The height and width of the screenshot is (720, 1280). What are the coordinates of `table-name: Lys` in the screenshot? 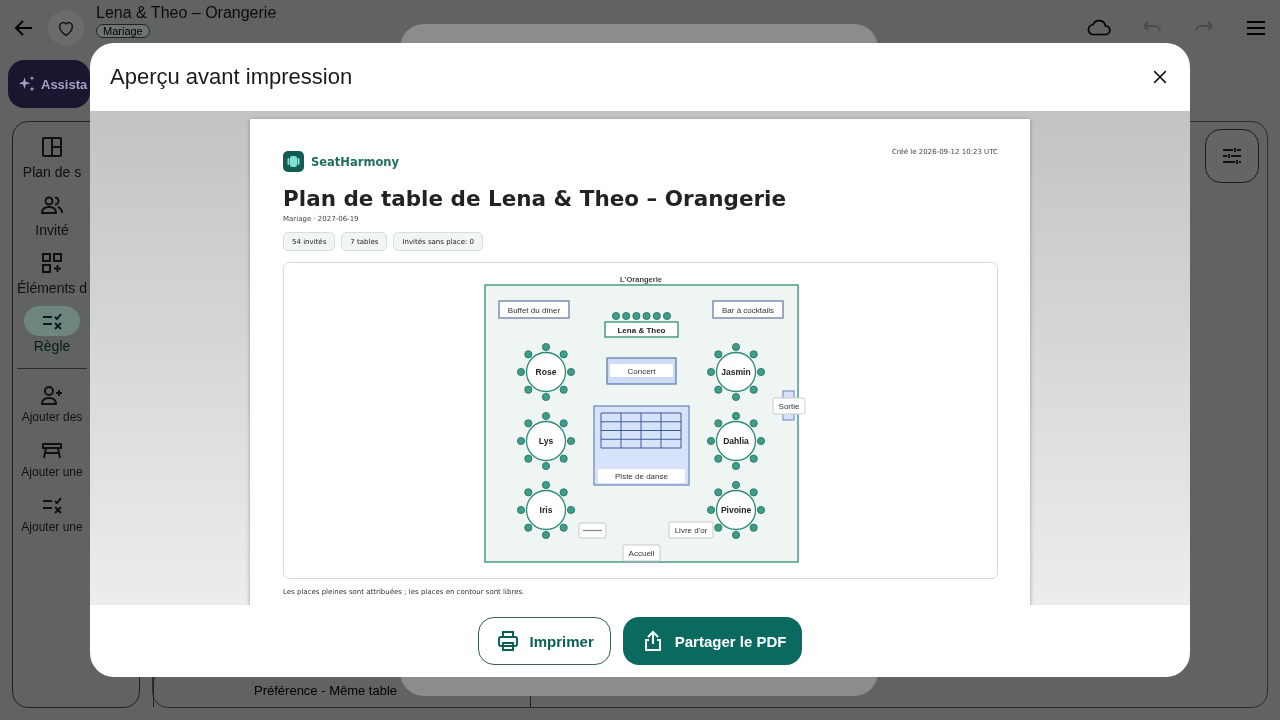 It's located at (545, 441).